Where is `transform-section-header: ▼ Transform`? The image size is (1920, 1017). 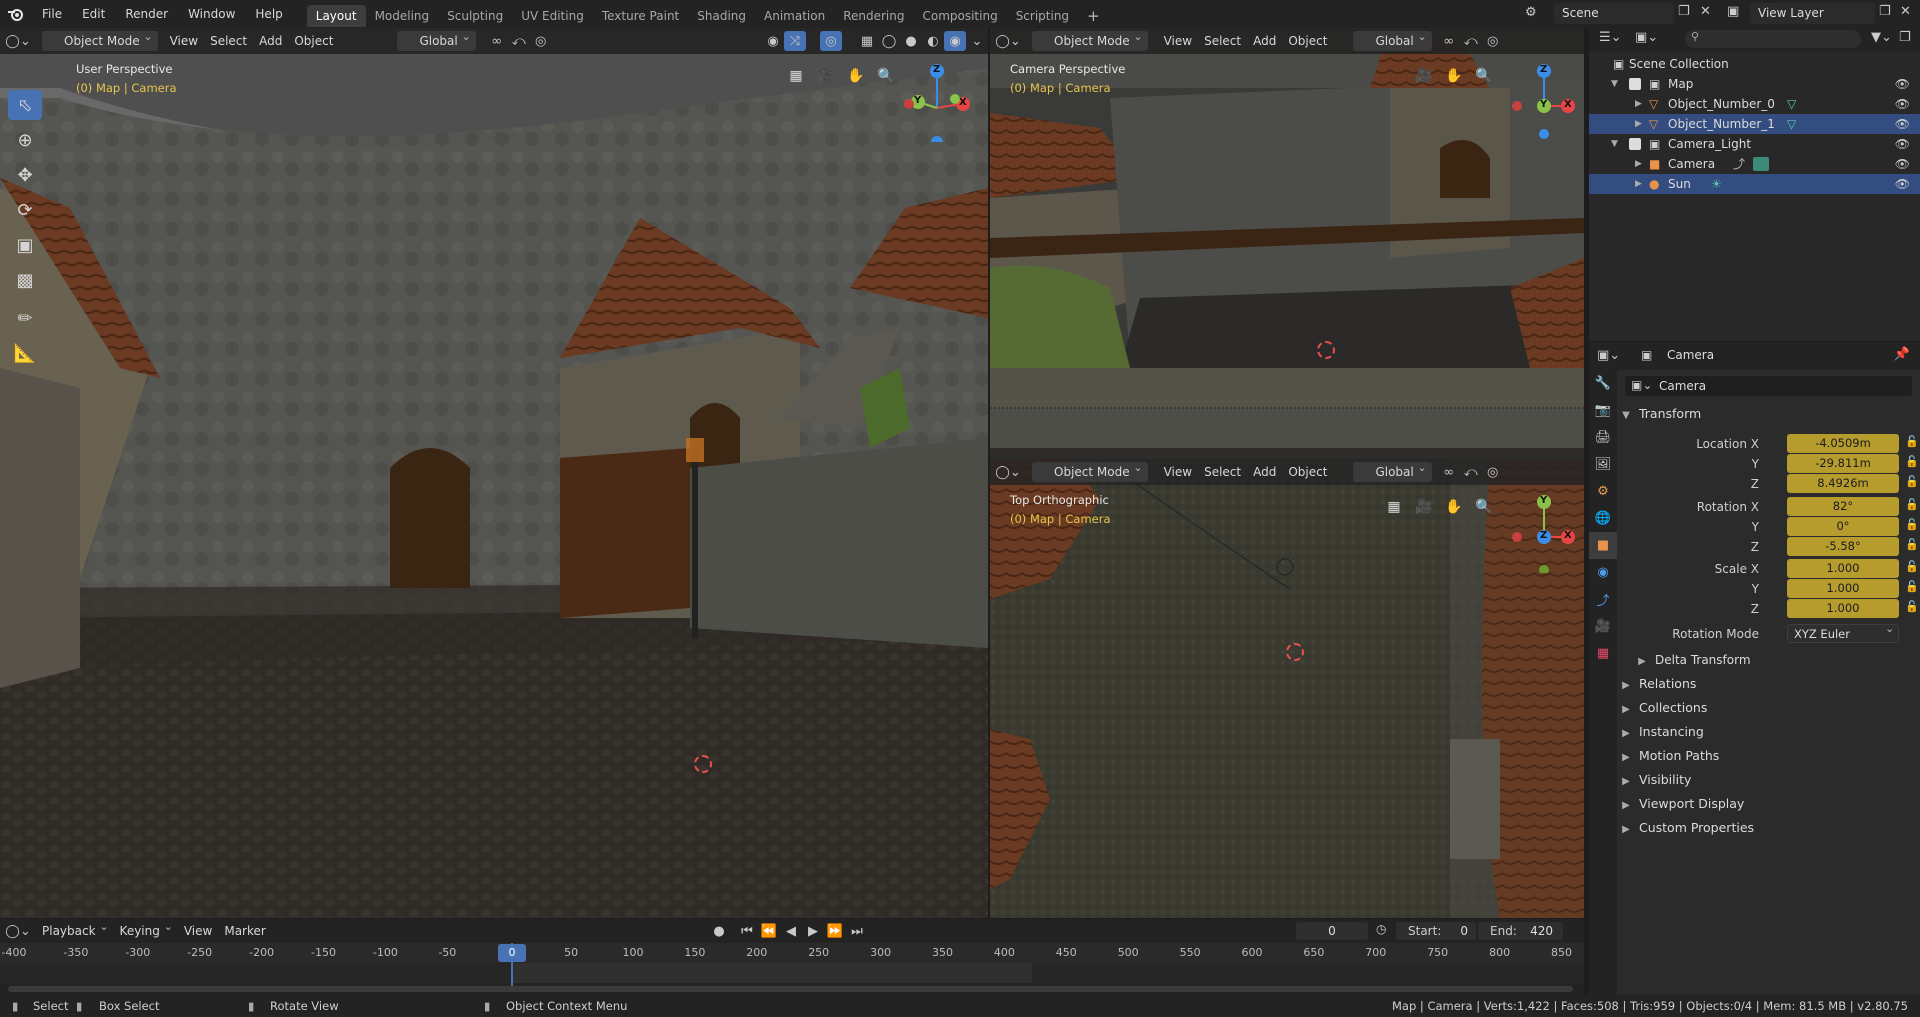 transform-section-header: ▼ Transform is located at coordinates (1768, 414).